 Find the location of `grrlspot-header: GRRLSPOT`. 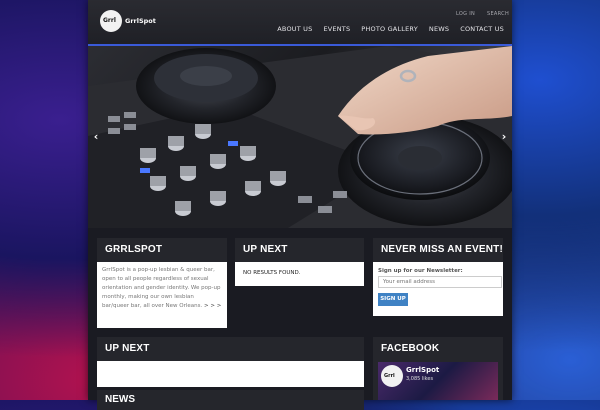

grrlspot-header: GRRLSPOT is located at coordinates (162, 250).